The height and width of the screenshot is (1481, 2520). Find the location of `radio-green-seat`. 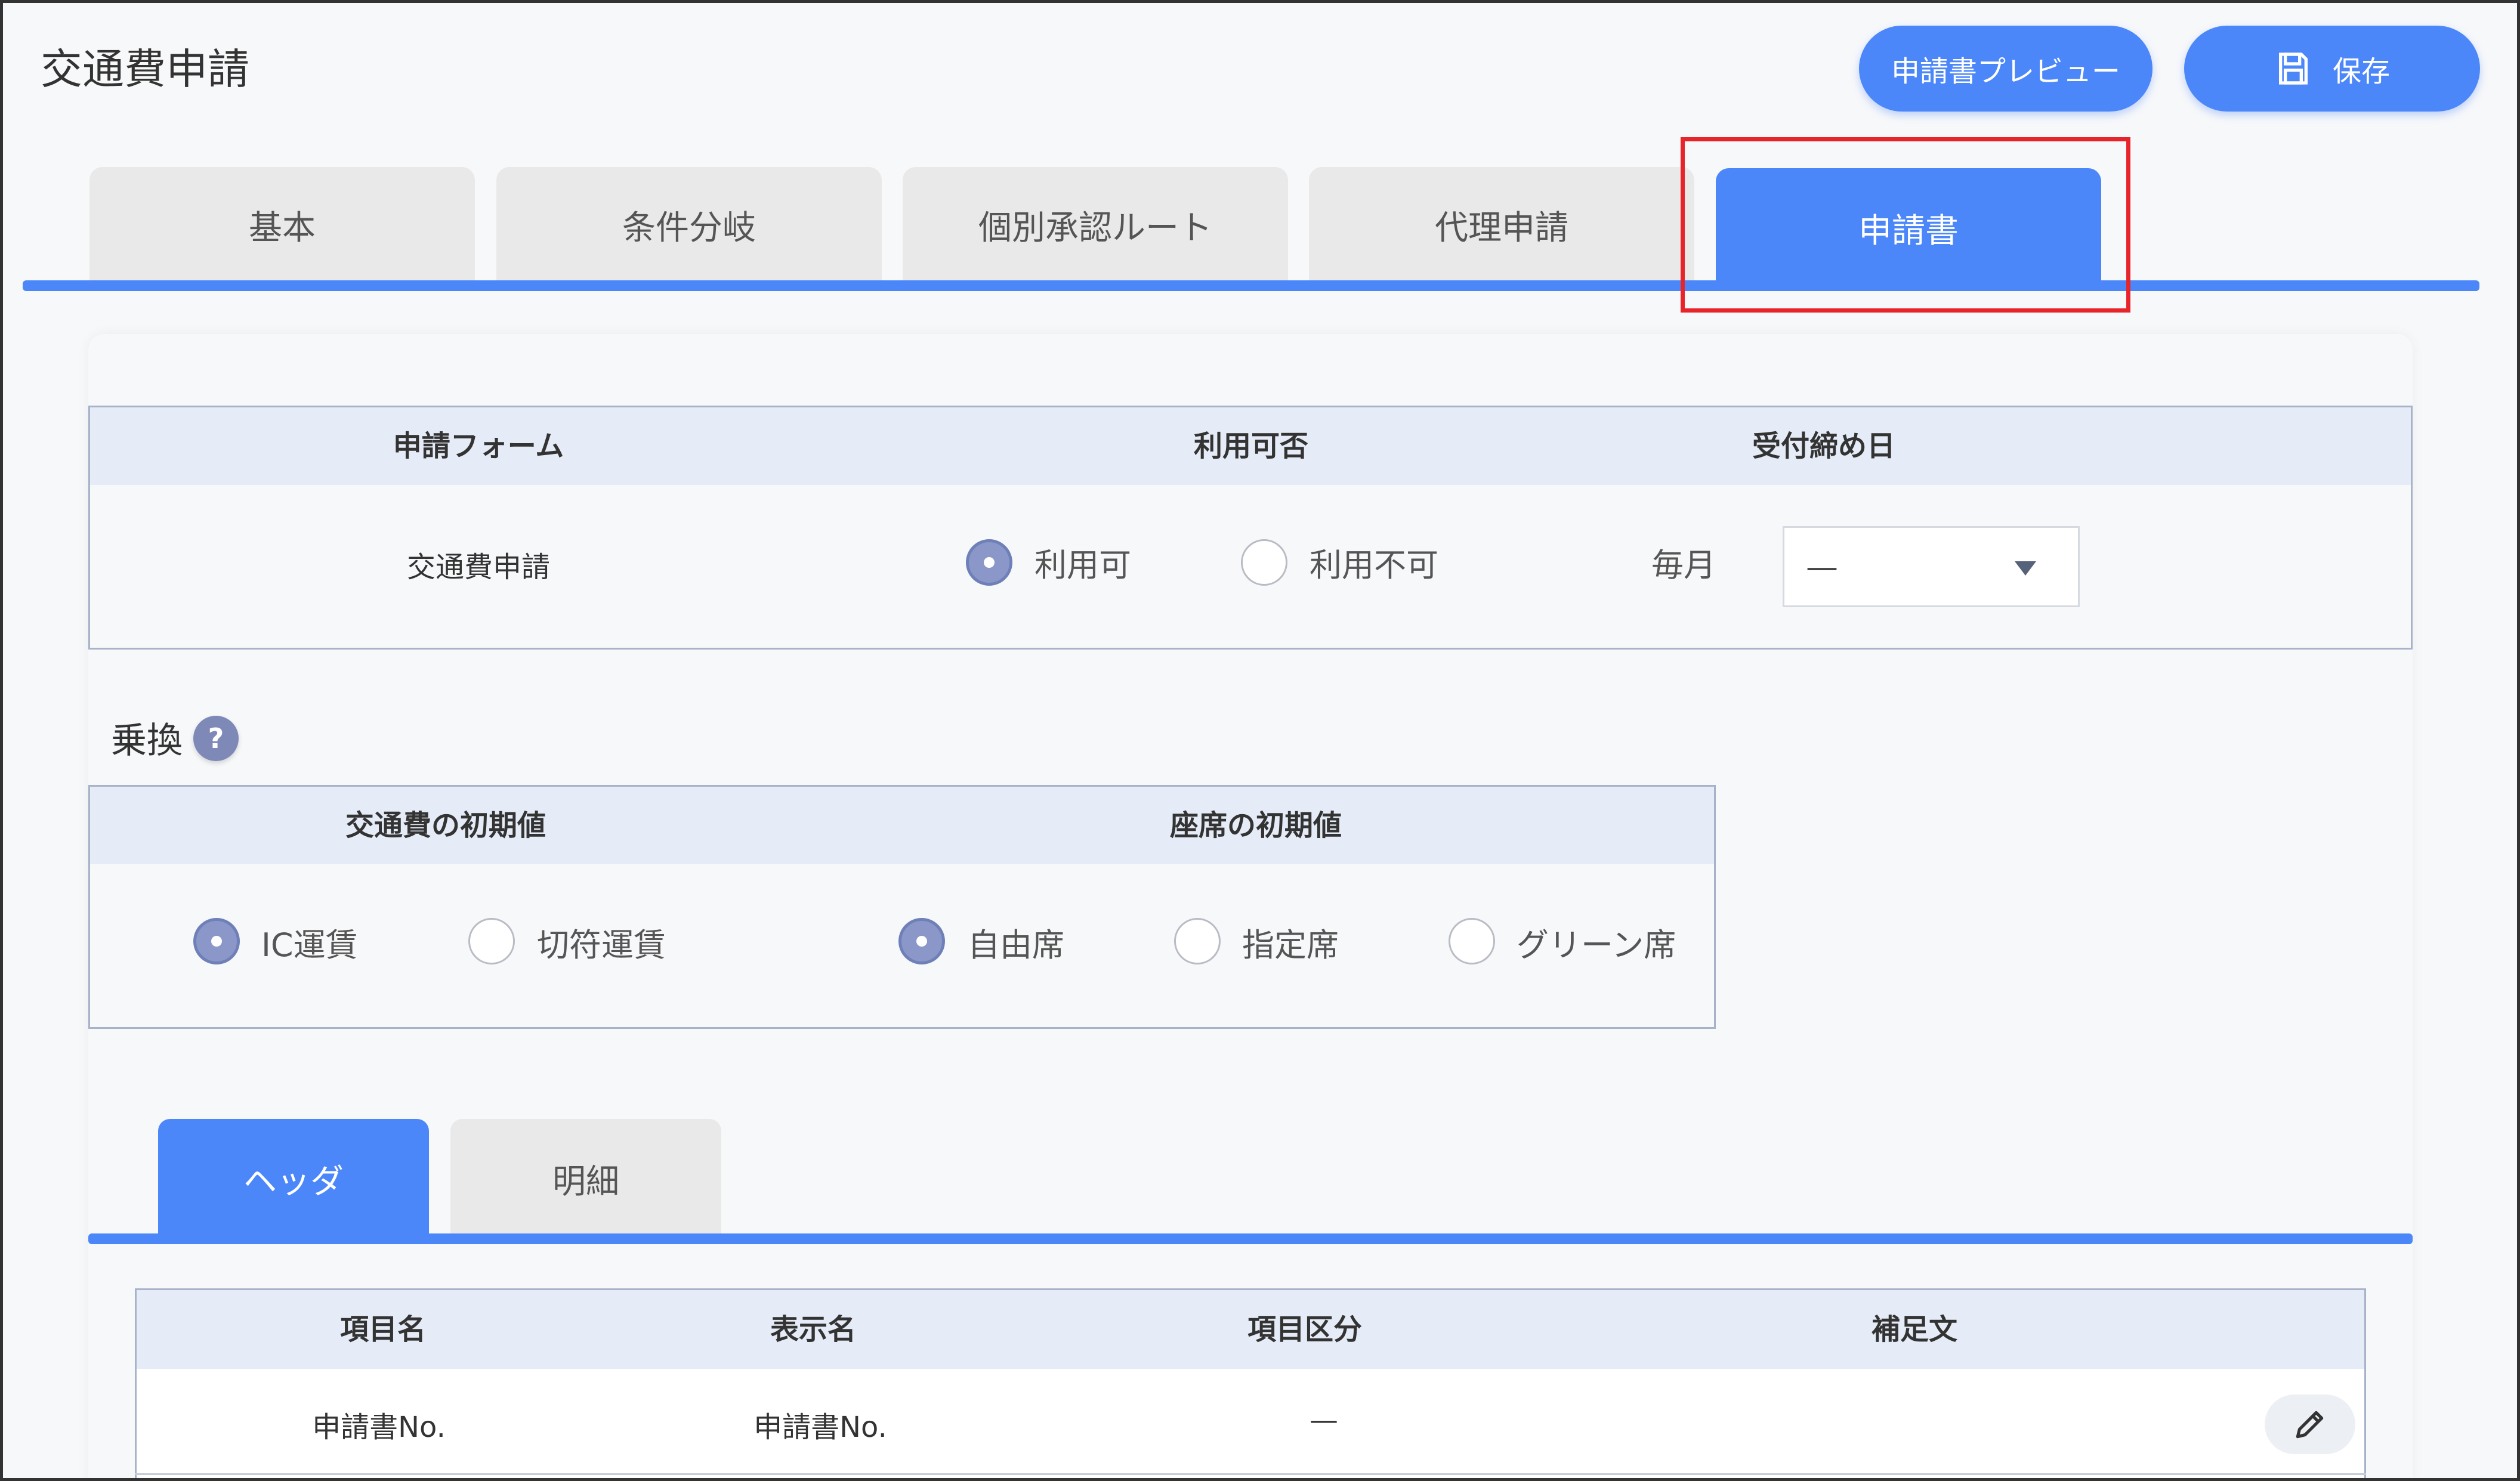

radio-green-seat is located at coordinates (1472, 941).